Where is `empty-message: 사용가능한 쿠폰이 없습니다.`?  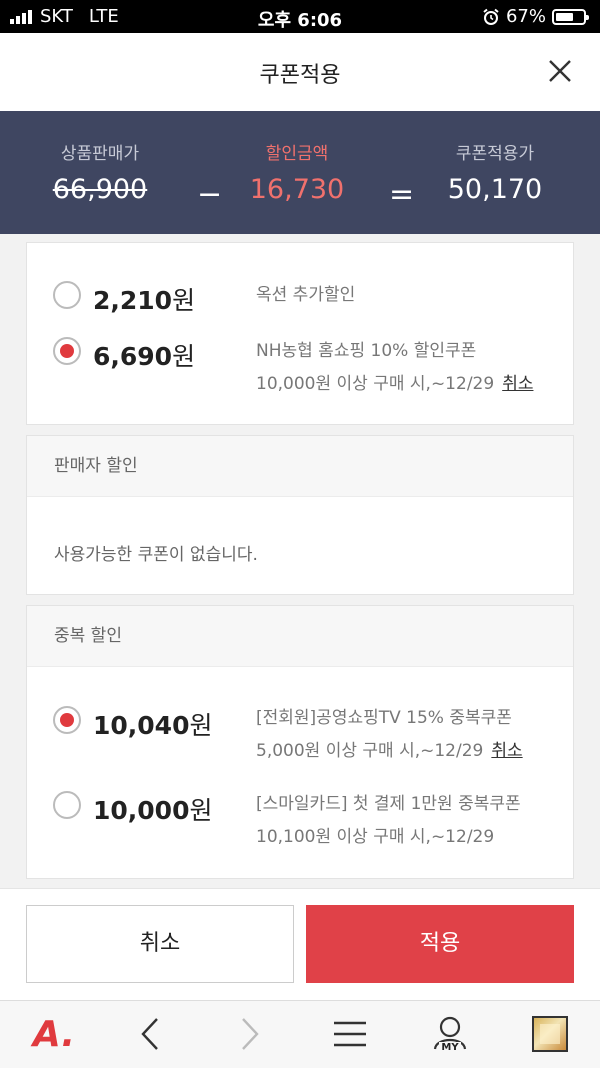 empty-message: 사용가능한 쿠폰이 없습니다. is located at coordinates (156, 555).